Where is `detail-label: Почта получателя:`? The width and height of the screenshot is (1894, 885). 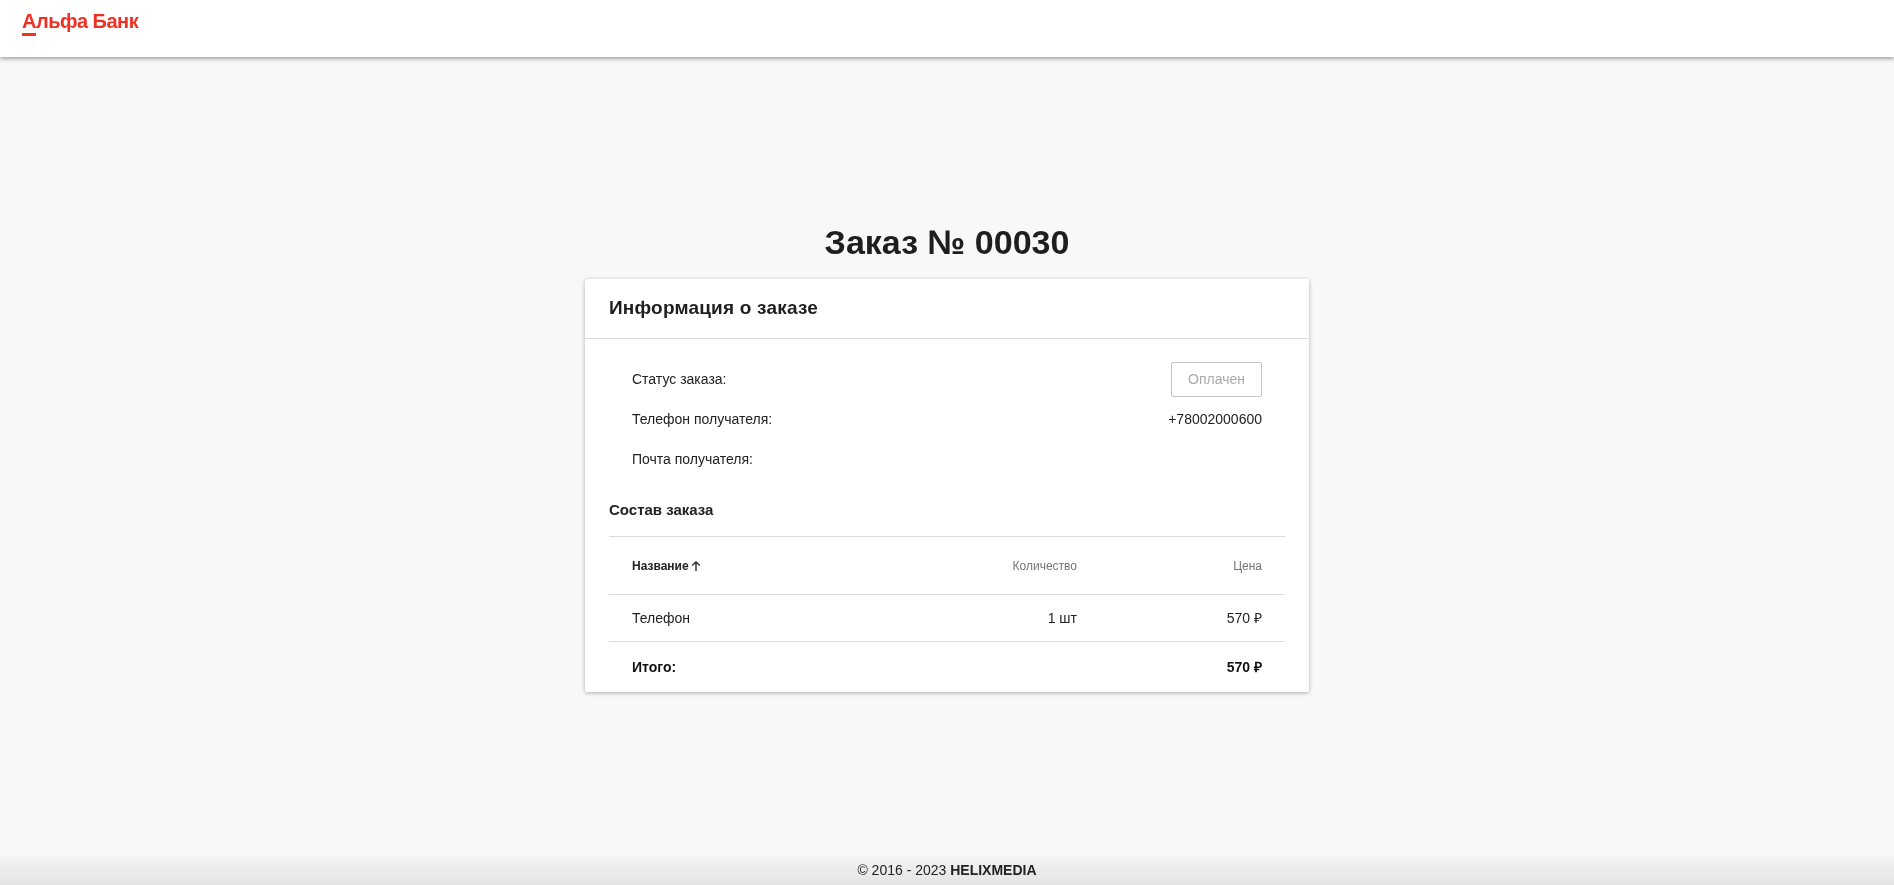 detail-label: Почта получателя: is located at coordinates (692, 459).